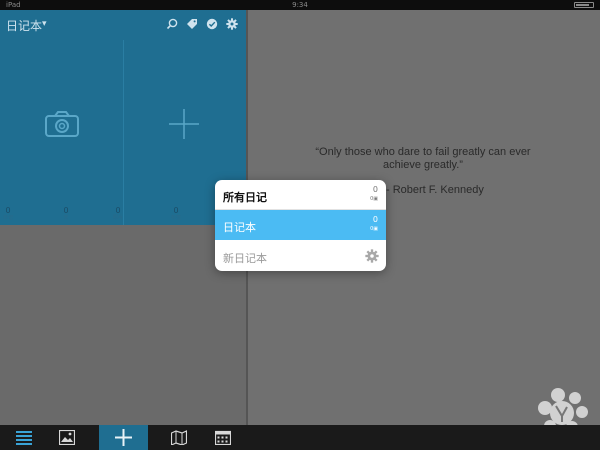 Image resolution: width=600 pixels, height=450 pixels. I want to click on photos-icon, so click(67, 437).